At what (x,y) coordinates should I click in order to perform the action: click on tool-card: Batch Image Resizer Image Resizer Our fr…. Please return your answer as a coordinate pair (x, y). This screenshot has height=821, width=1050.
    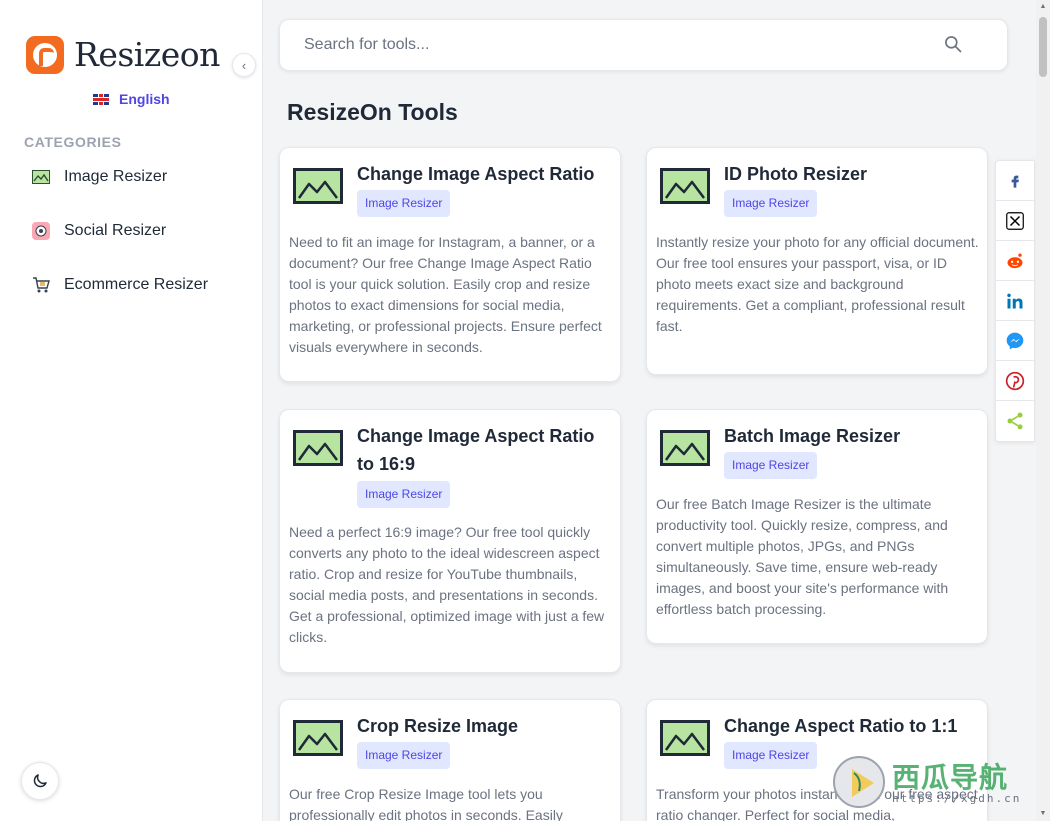
    Looking at the image, I should click on (817, 526).